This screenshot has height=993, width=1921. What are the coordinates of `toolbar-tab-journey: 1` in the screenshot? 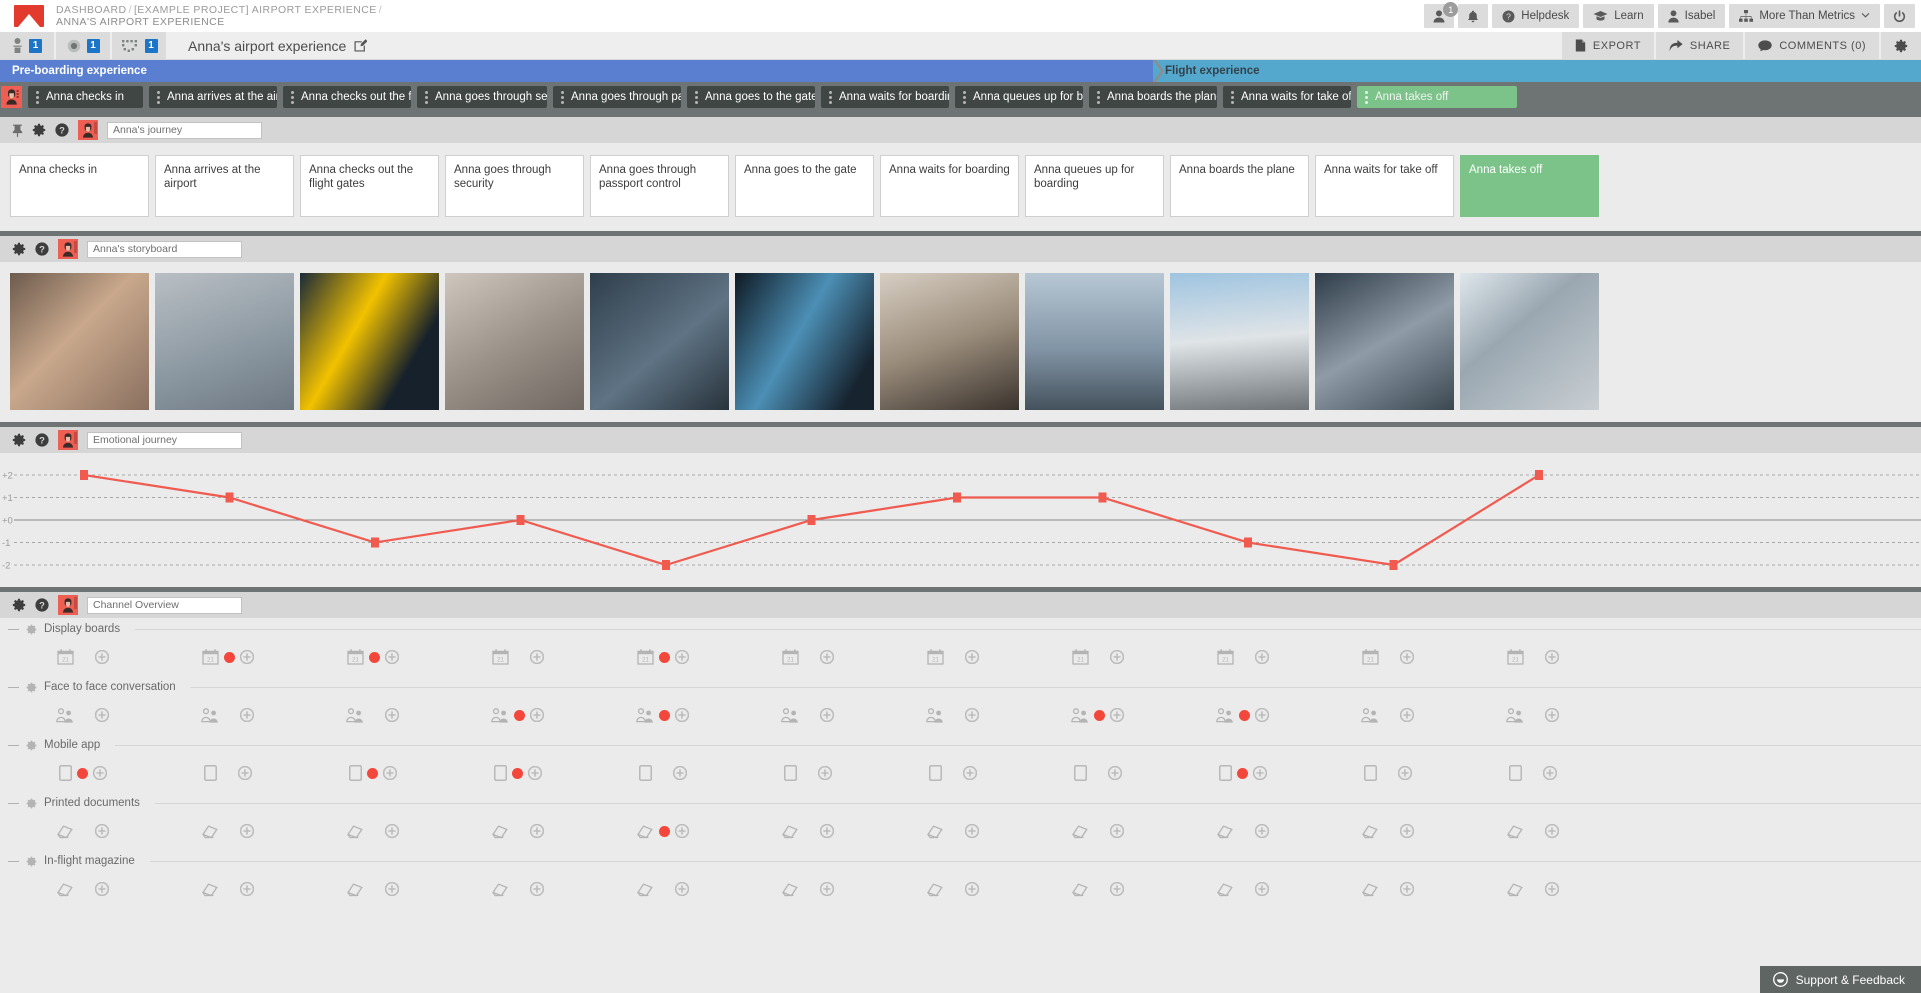 It's located at (140, 45).